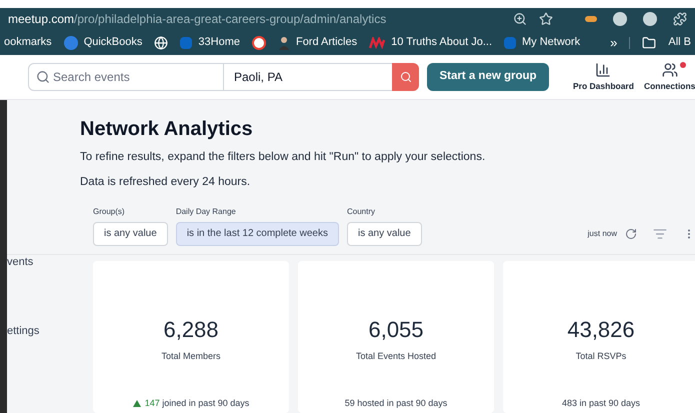  I want to click on person-icon, so click(284, 43).